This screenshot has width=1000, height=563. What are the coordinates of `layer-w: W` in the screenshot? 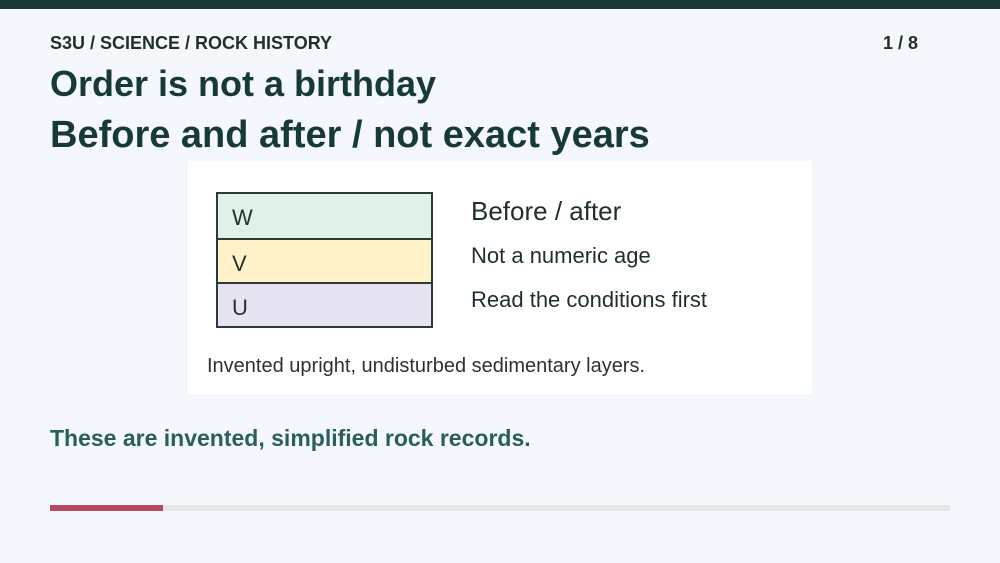 It's located at (324, 216).